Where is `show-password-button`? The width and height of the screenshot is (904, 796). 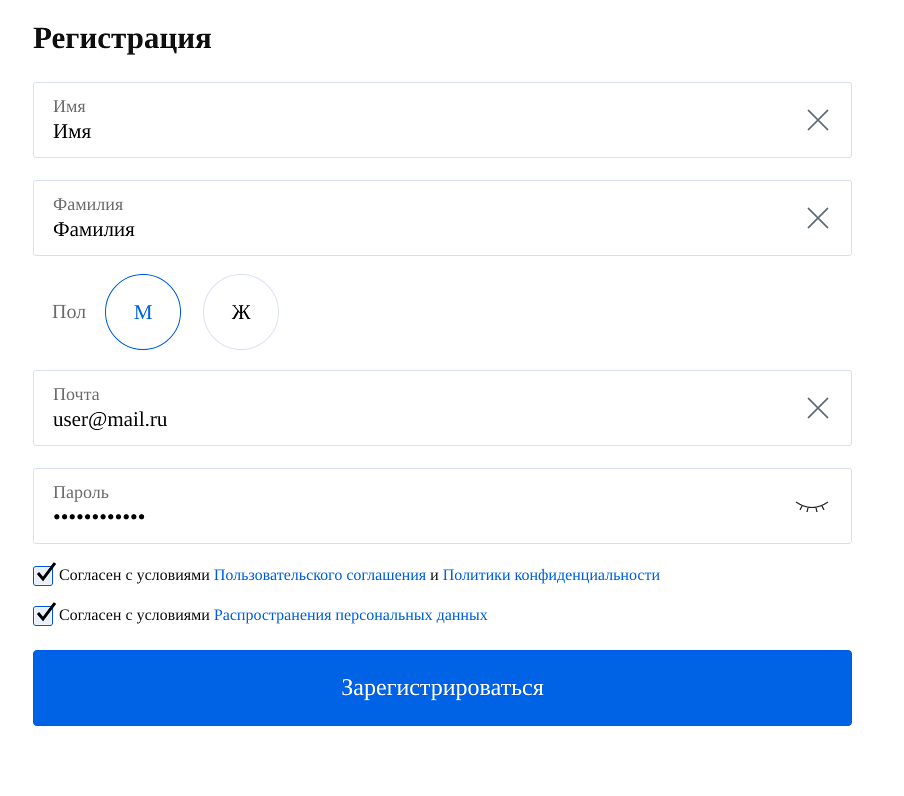 show-password-button is located at coordinates (812, 506).